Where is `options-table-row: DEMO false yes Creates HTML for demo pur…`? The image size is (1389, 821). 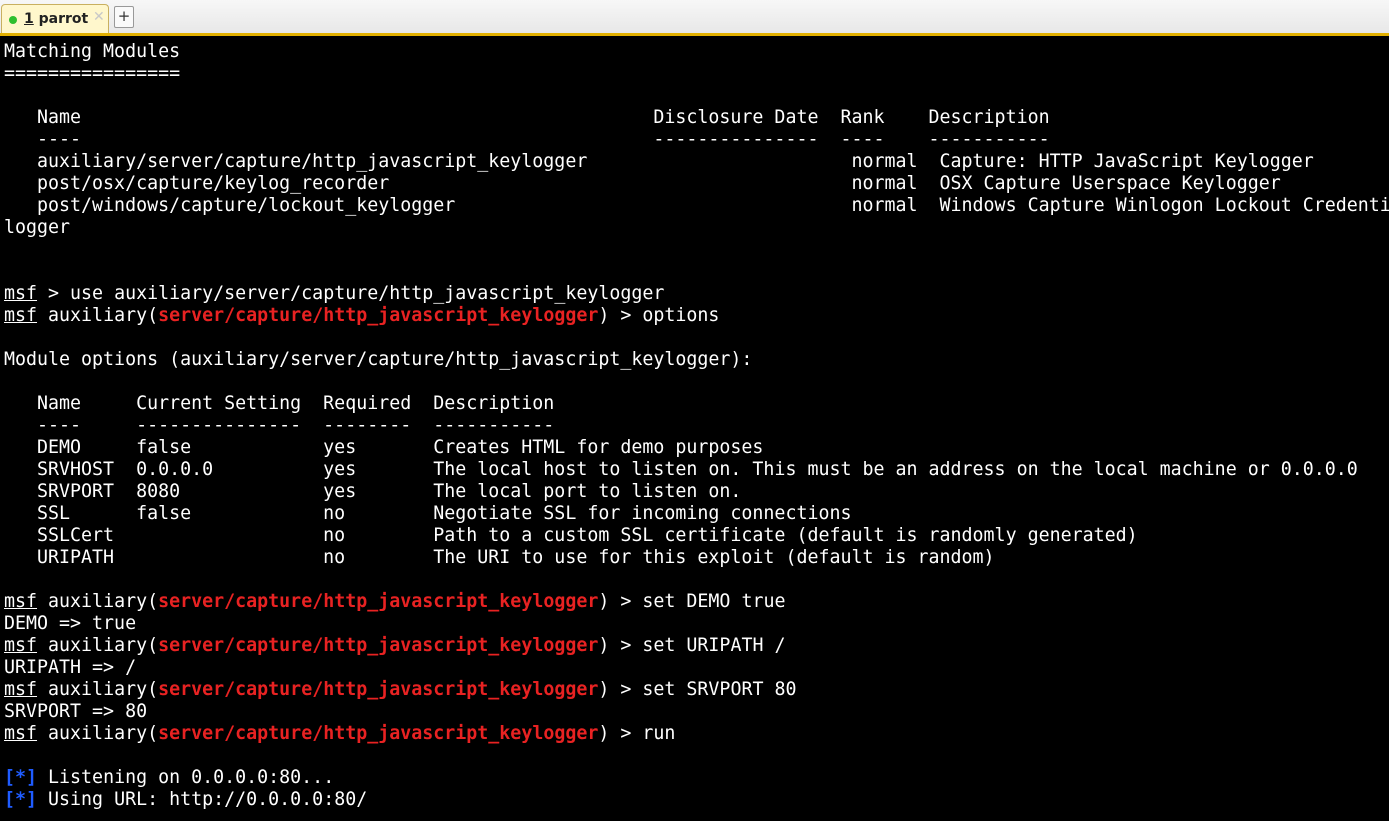 options-table-row: DEMO false yes Creates HTML for demo pur… is located at coordinates (384, 447).